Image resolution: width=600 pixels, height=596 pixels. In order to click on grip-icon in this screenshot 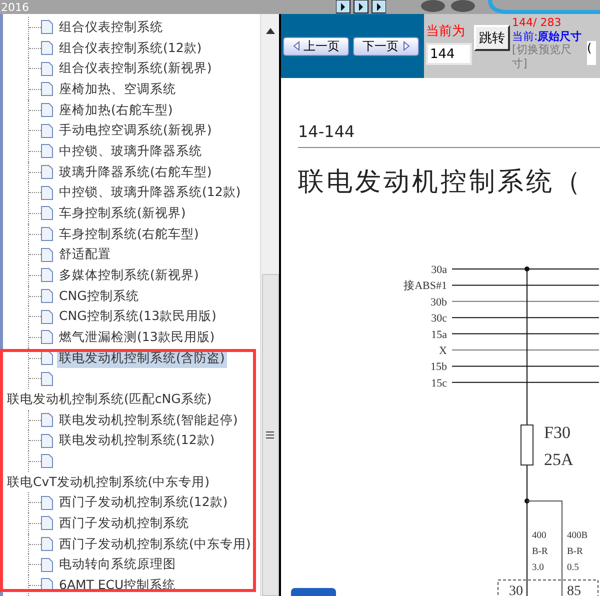, I will do `click(270, 435)`.